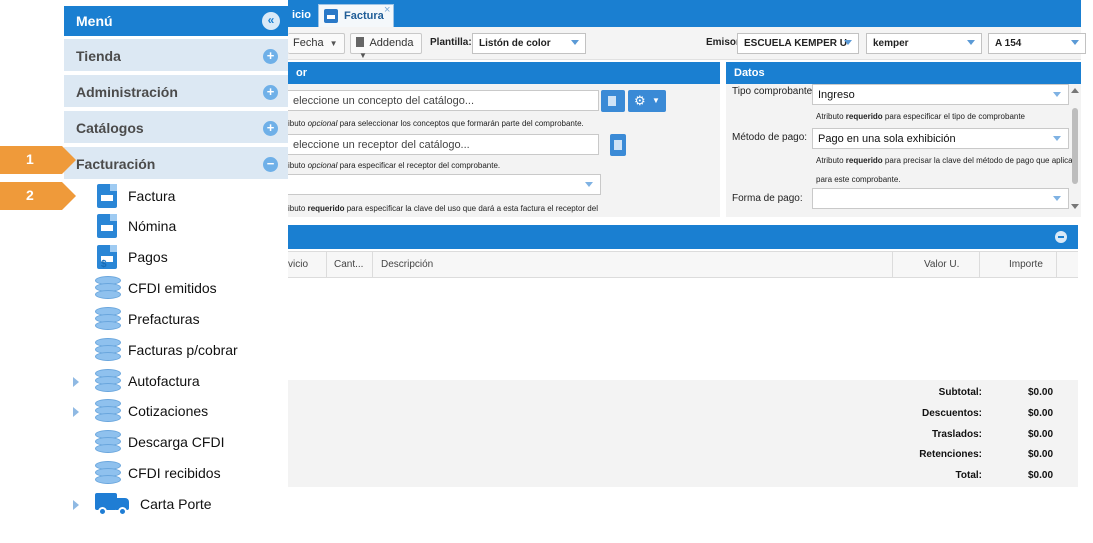 This screenshot has width=1093, height=543. I want to click on menu-item-cfdi-recibidos: CFDI recibidos, so click(176, 474).